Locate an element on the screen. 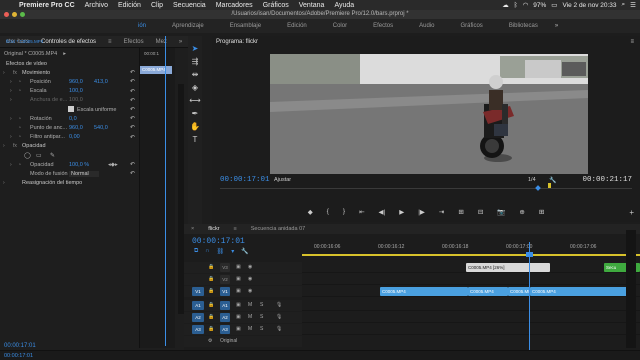  position-y-value: 413,0 is located at coordinates (101, 82).